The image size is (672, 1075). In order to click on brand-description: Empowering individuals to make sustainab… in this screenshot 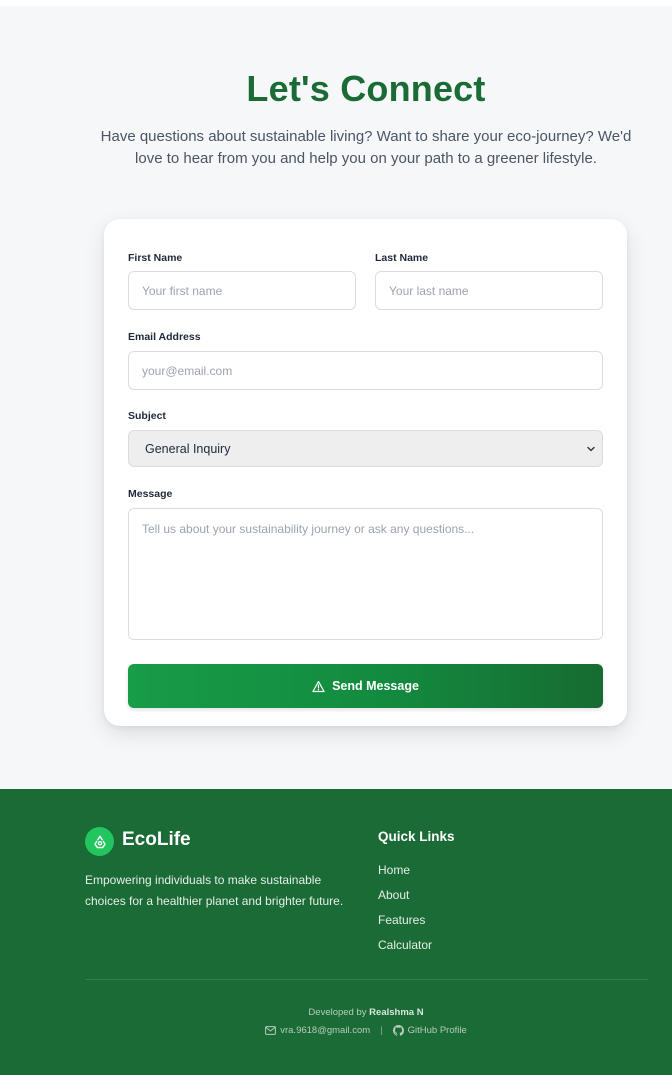, I will do `click(214, 890)`.